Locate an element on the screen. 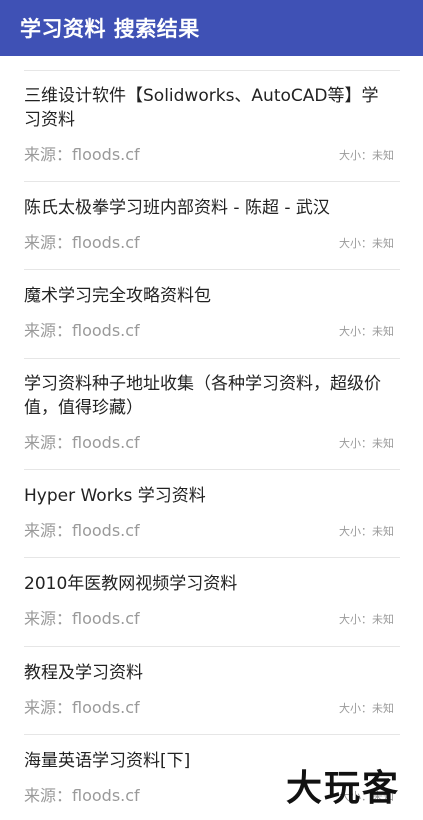 This screenshot has width=423, height=820. result-title: 学习资料种子地址收集（各种学习资料，超级价值，值得珍藏） is located at coordinates (202, 396).